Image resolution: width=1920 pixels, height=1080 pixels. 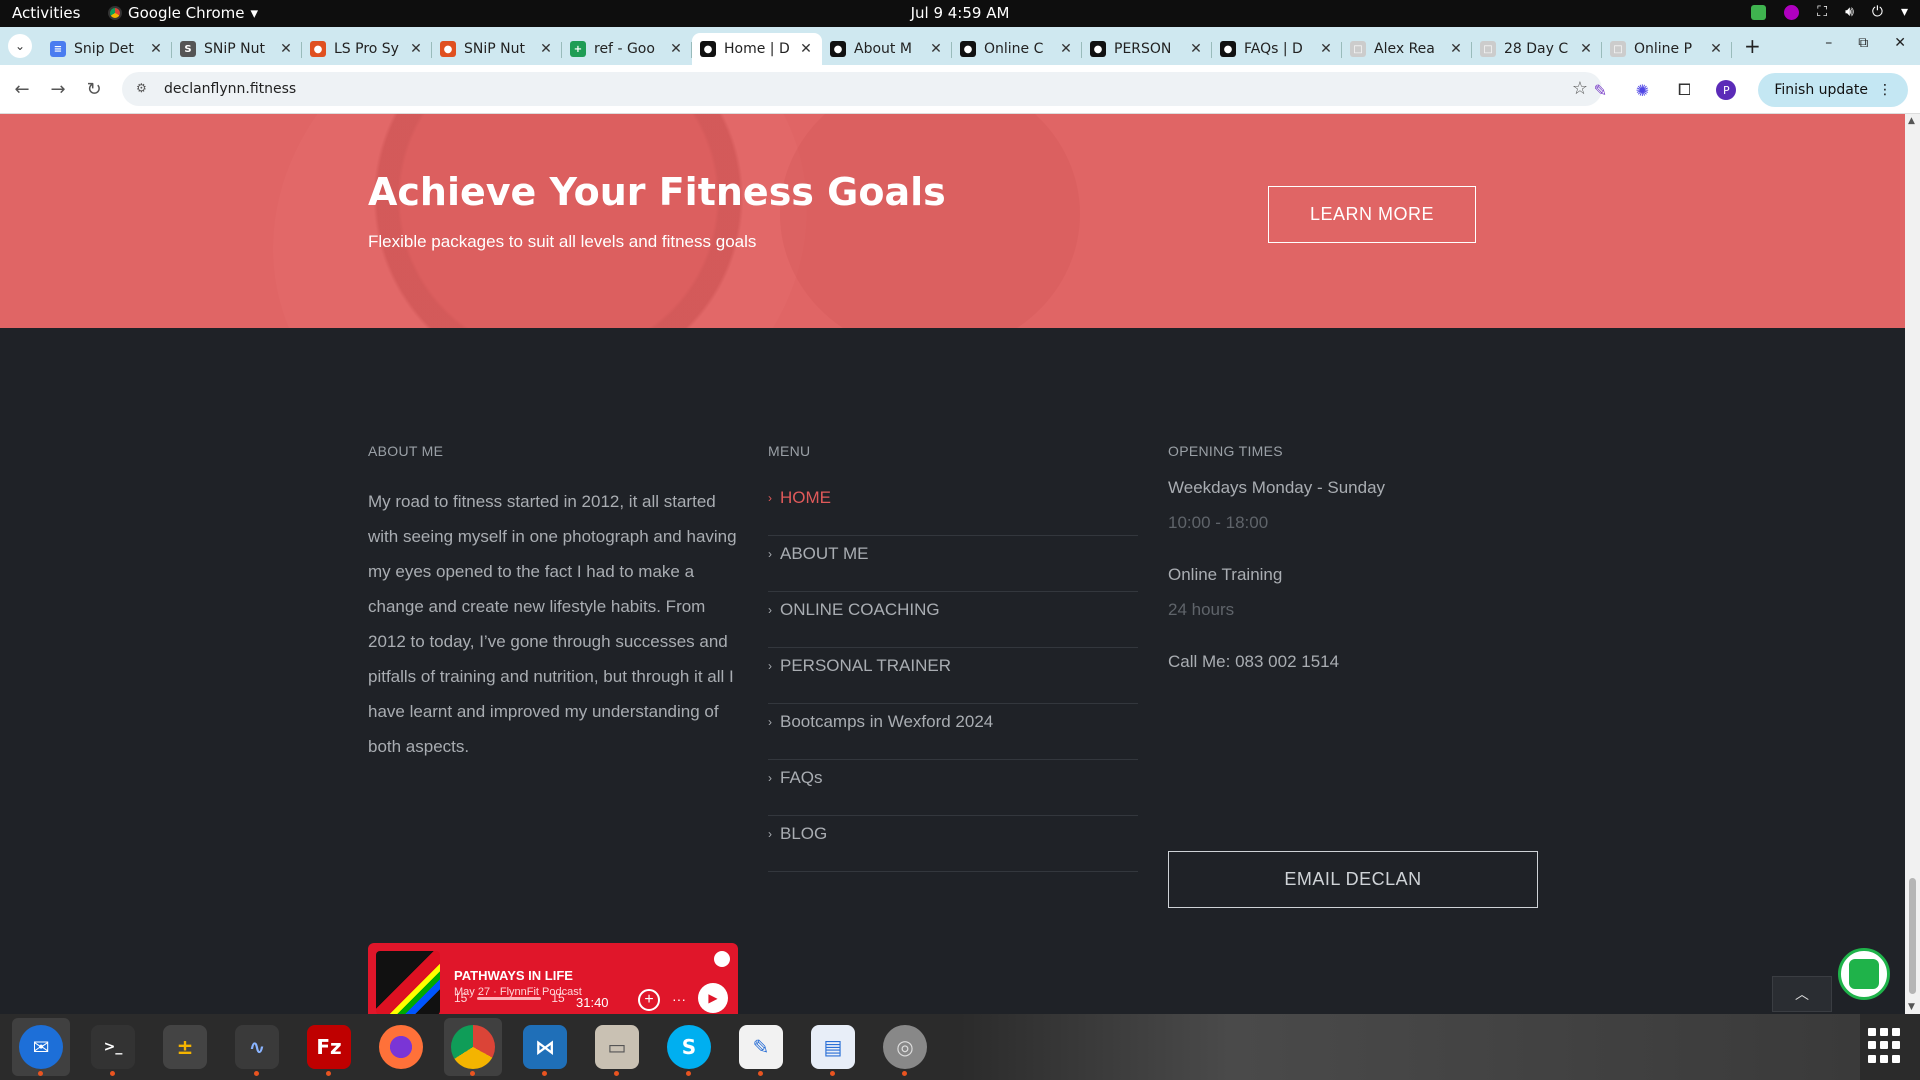 I want to click on browser-tab: ● Home | D ✕, so click(x=757, y=49).